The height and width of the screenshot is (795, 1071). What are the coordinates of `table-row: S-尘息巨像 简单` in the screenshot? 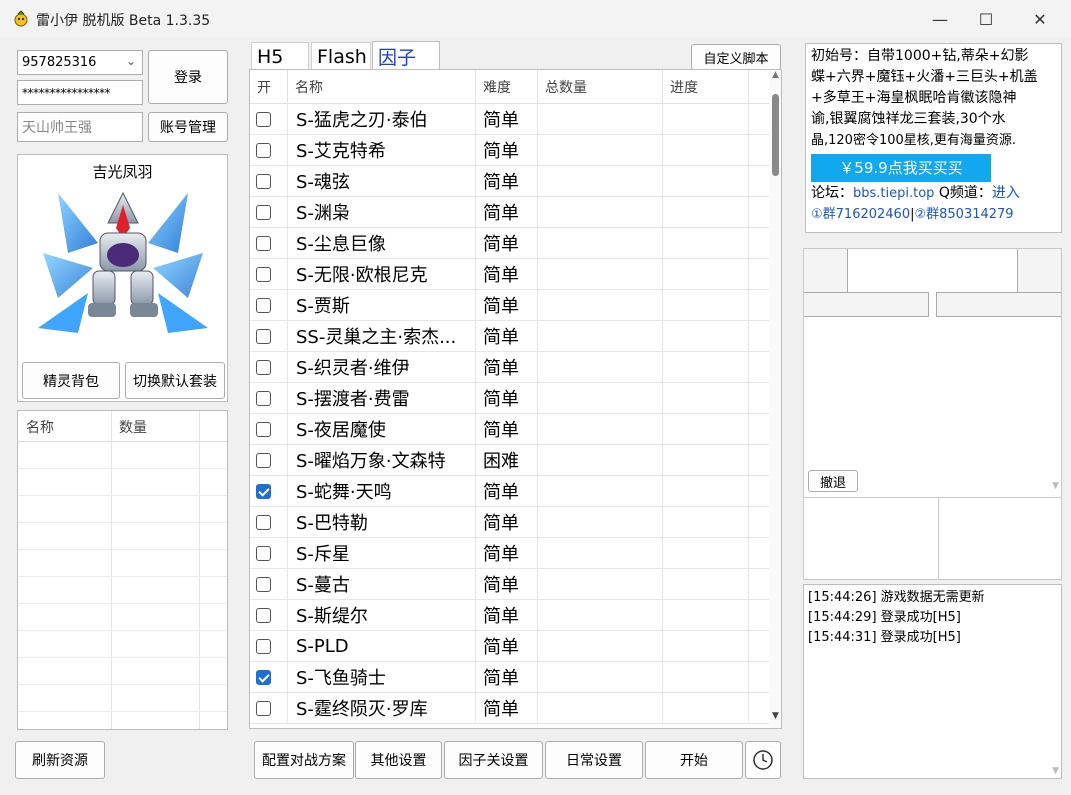 It's located at (510, 243).